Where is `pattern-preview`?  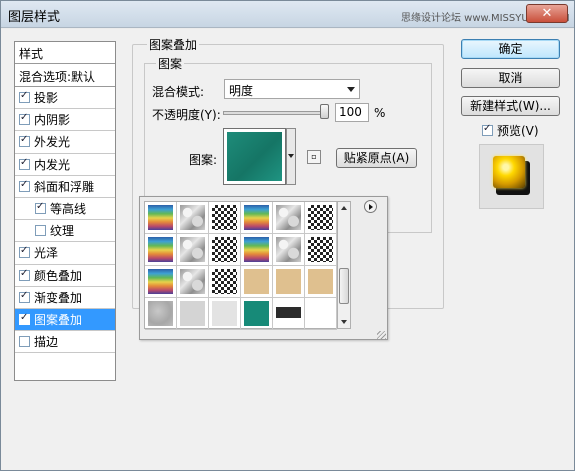 pattern-preview is located at coordinates (254, 156).